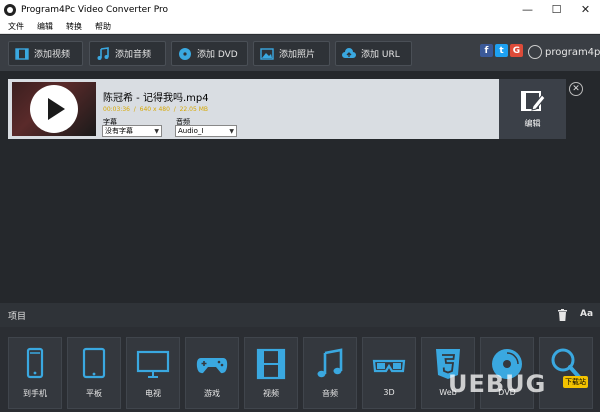  Describe the element at coordinates (153, 364) in the screenshot. I see `tv-icon` at that location.